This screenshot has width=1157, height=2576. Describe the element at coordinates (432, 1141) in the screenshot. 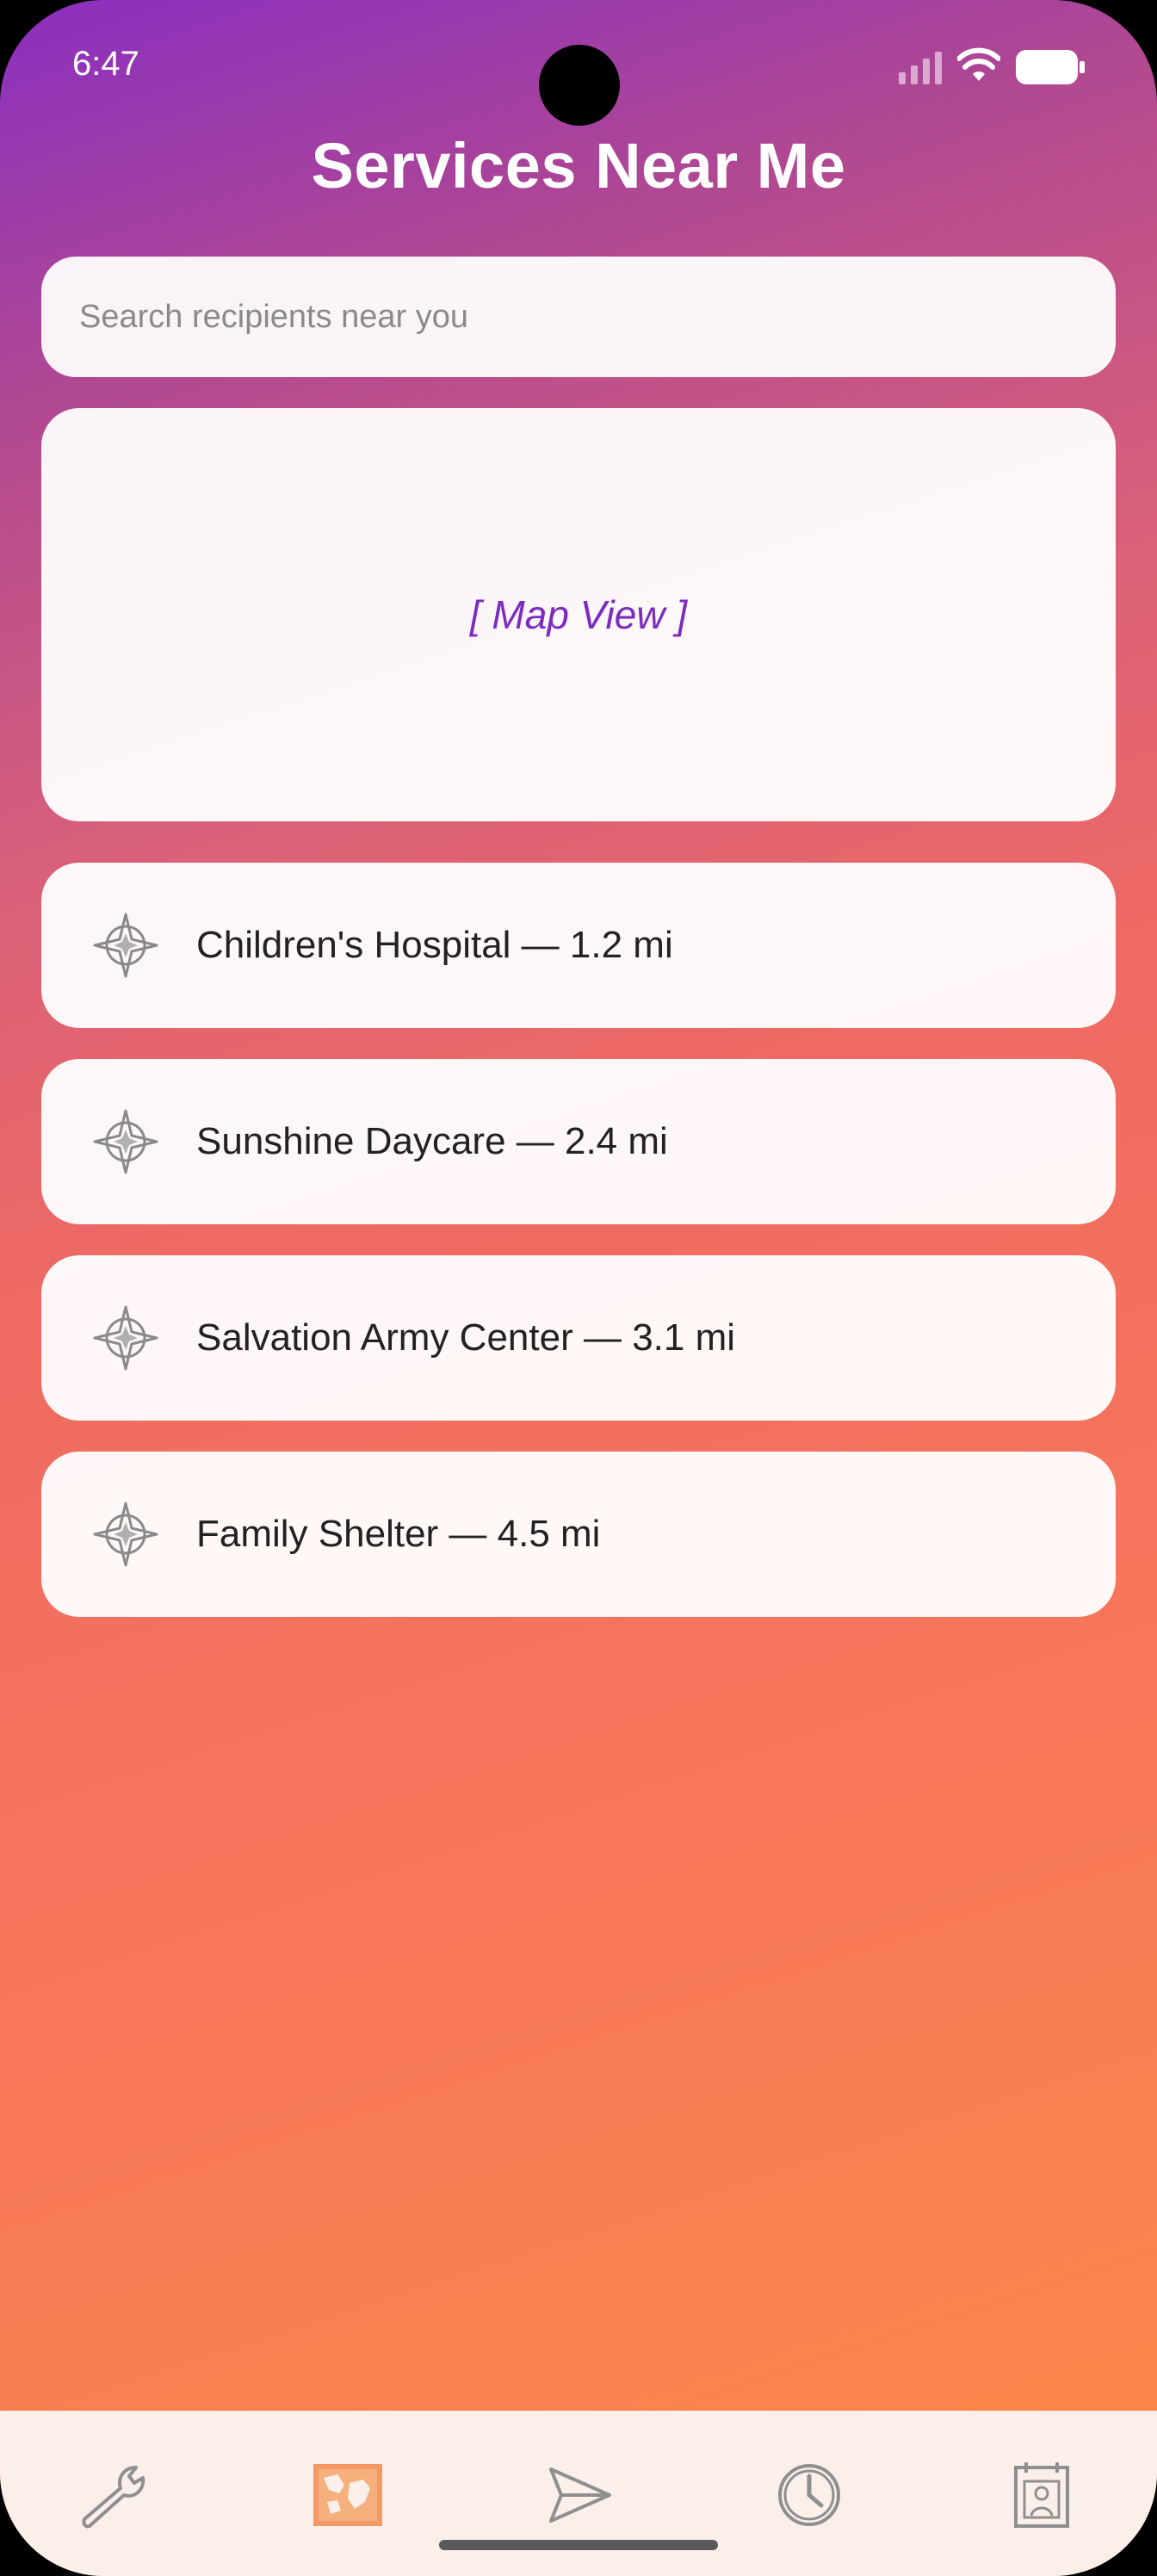

I see `list-item-label: Sunshine Daycare — 2.4 mi` at that location.